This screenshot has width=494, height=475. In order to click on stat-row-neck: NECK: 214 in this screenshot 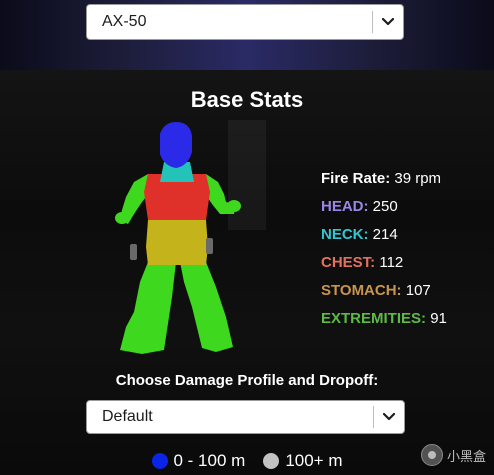, I will do `click(384, 241)`.